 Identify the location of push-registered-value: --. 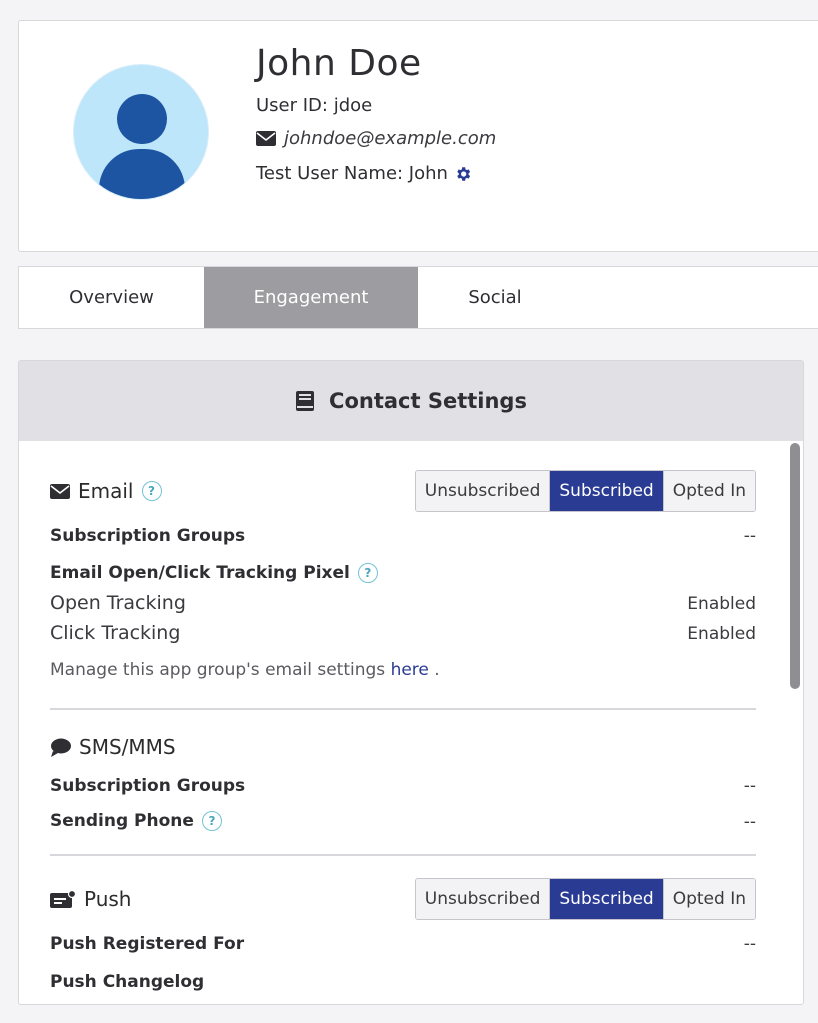
(749, 944).